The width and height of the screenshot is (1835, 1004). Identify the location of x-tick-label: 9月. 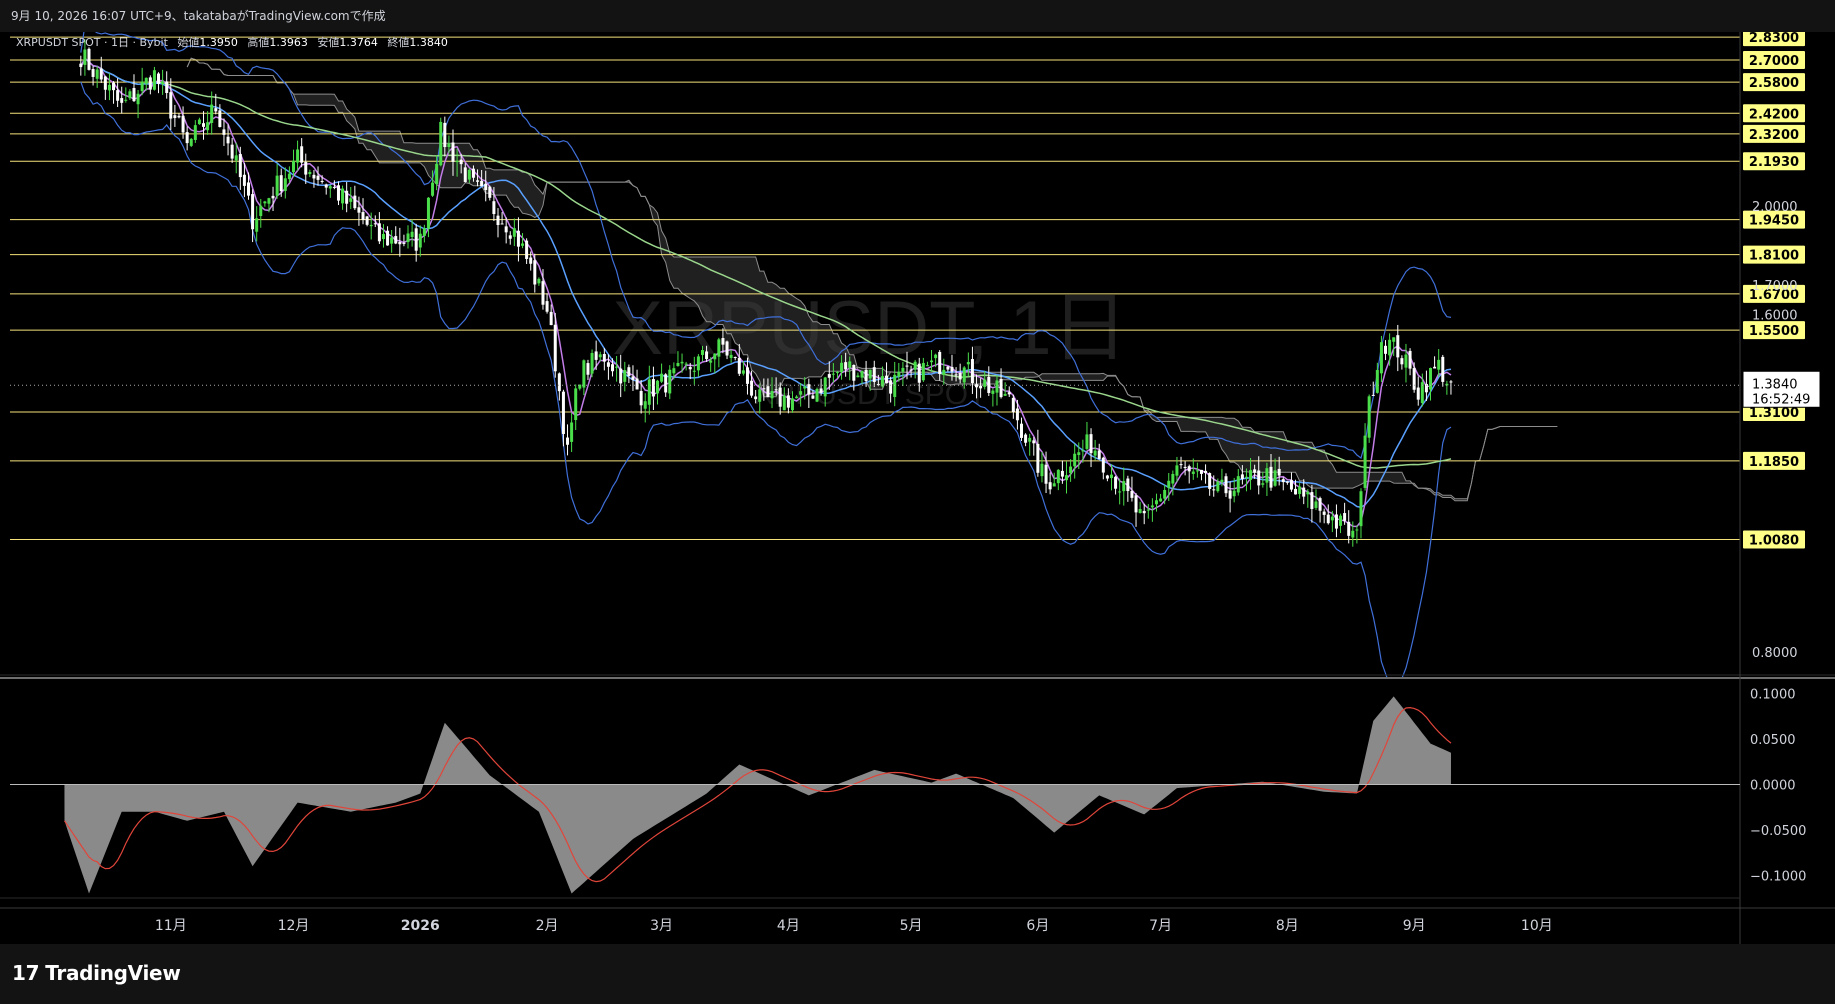
(1414, 926).